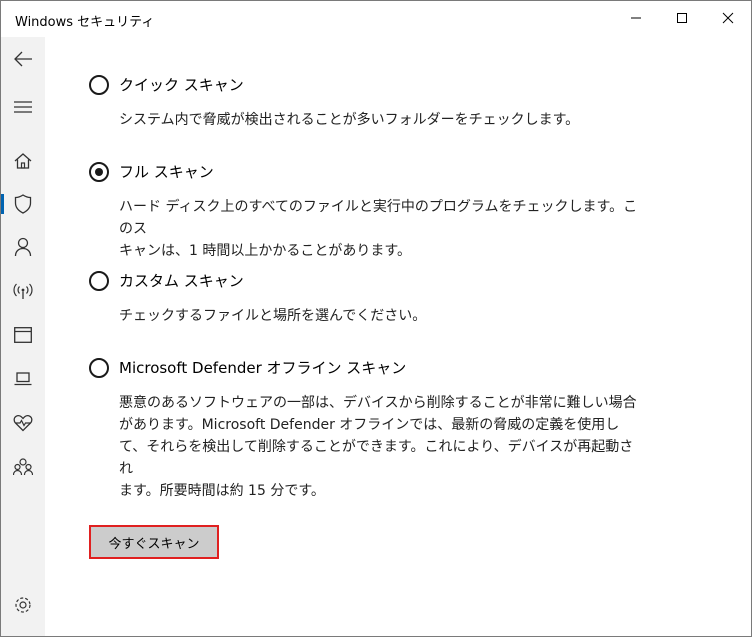  What do you see at coordinates (273, 316) in the screenshot?
I see `custom-scan-description: チェックするファイルと場所を選んでください。` at bounding box center [273, 316].